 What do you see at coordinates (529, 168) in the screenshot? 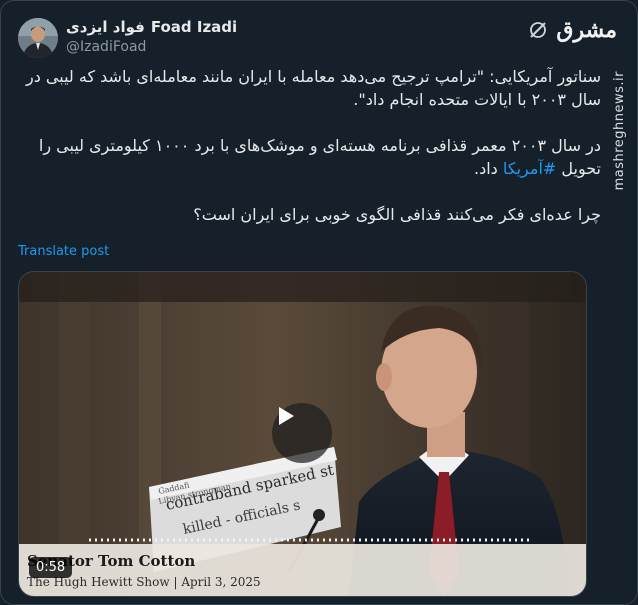
I see `hashtag-link: #آمریکا` at bounding box center [529, 168].